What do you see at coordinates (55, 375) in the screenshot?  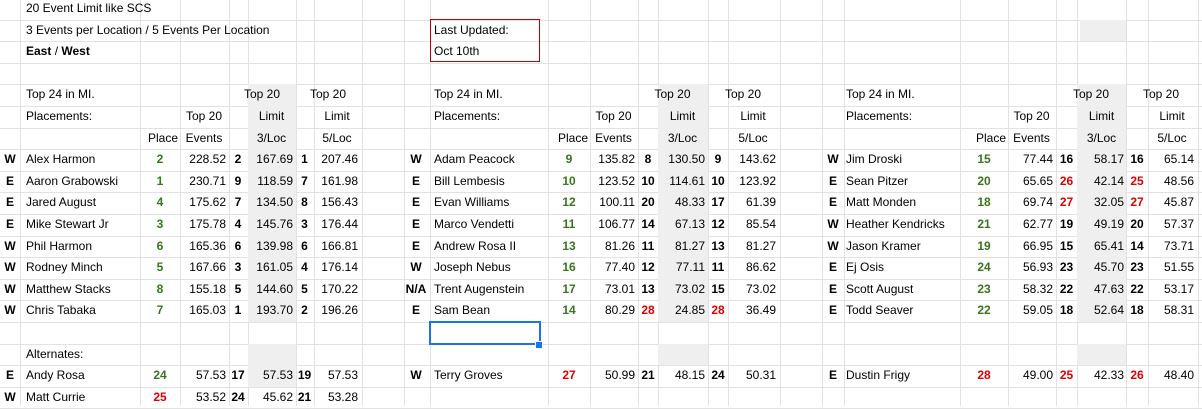 I see `player-name: Andy Rosa` at bounding box center [55, 375].